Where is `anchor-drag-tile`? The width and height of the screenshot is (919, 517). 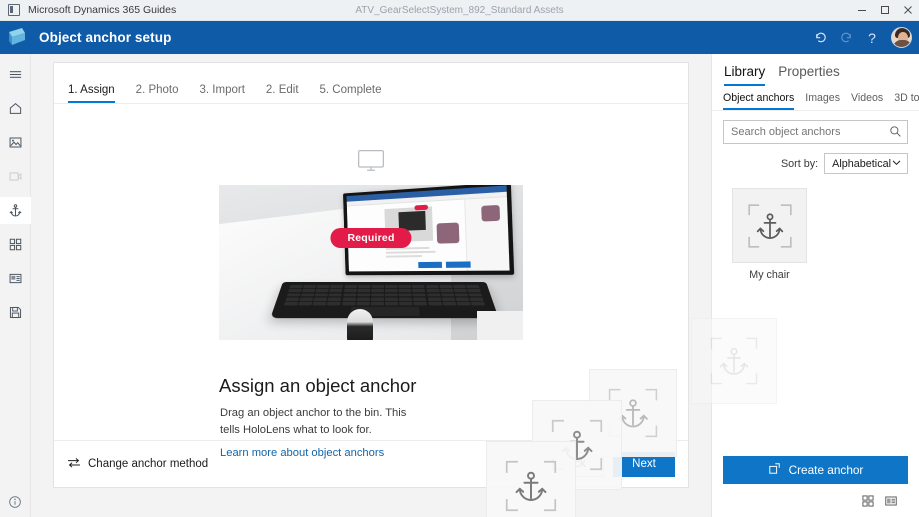 anchor-drag-tile is located at coordinates (531, 479).